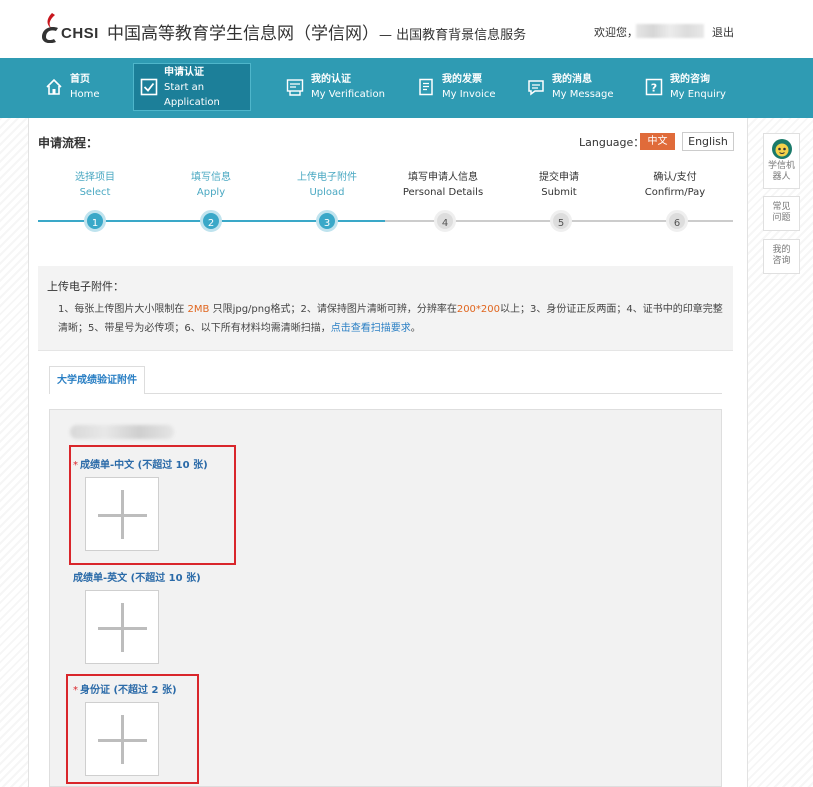 The width and height of the screenshot is (813, 787). Describe the element at coordinates (469, 94) in the screenshot. I see `nav-my-invoice-en: My Invoice` at that location.